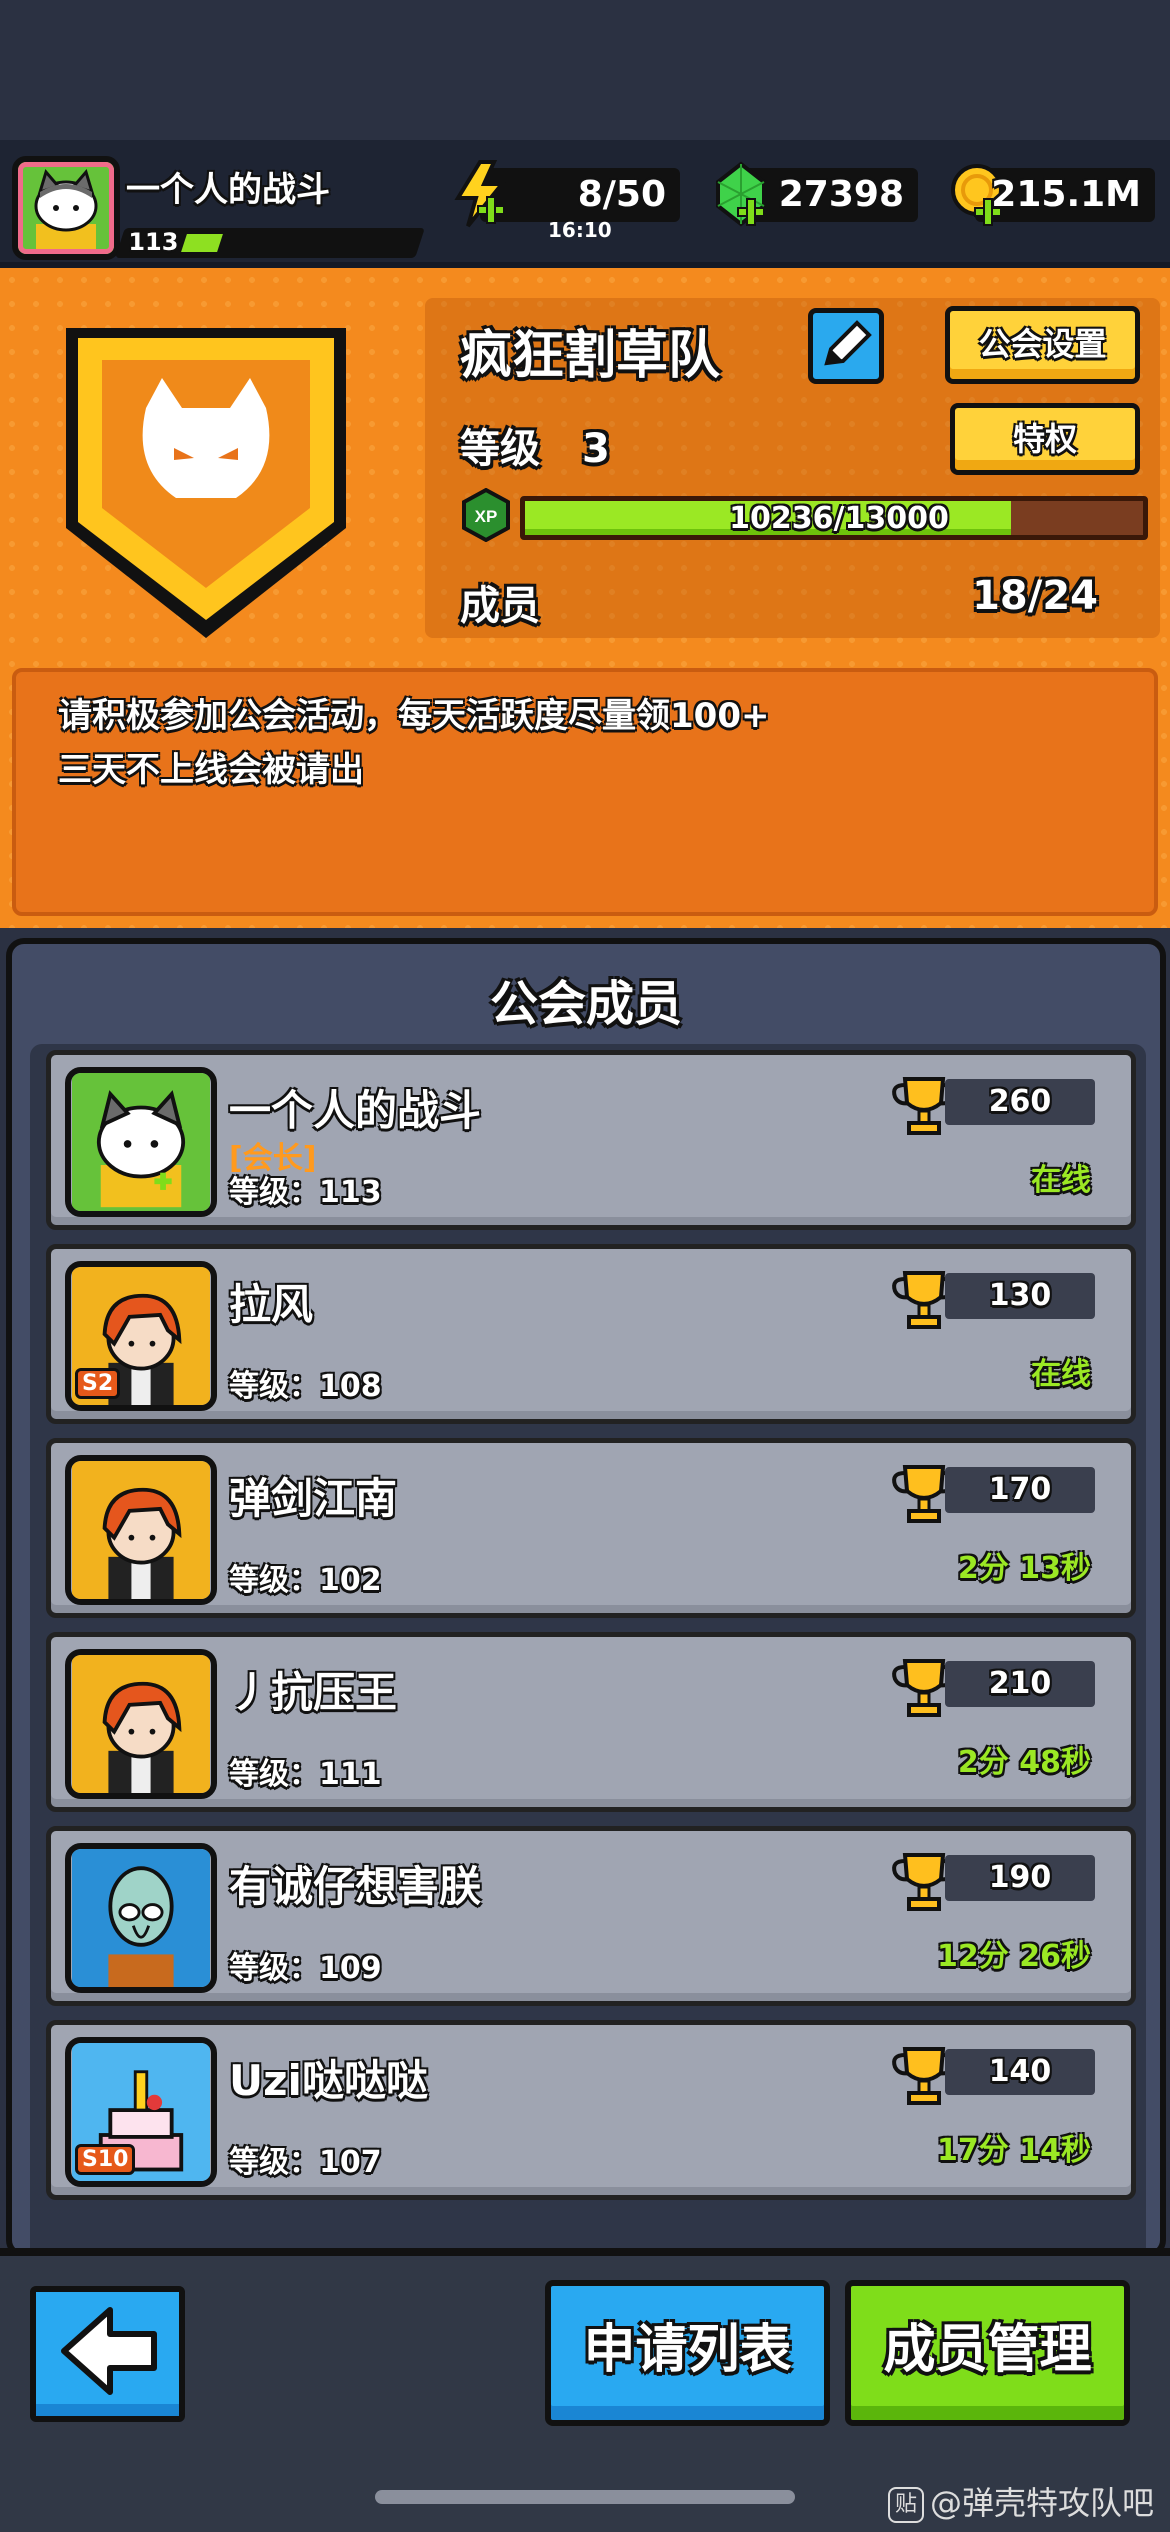 This screenshot has width=1170, height=2532. I want to click on player-name: 一个人的战斗, so click(228, 190).